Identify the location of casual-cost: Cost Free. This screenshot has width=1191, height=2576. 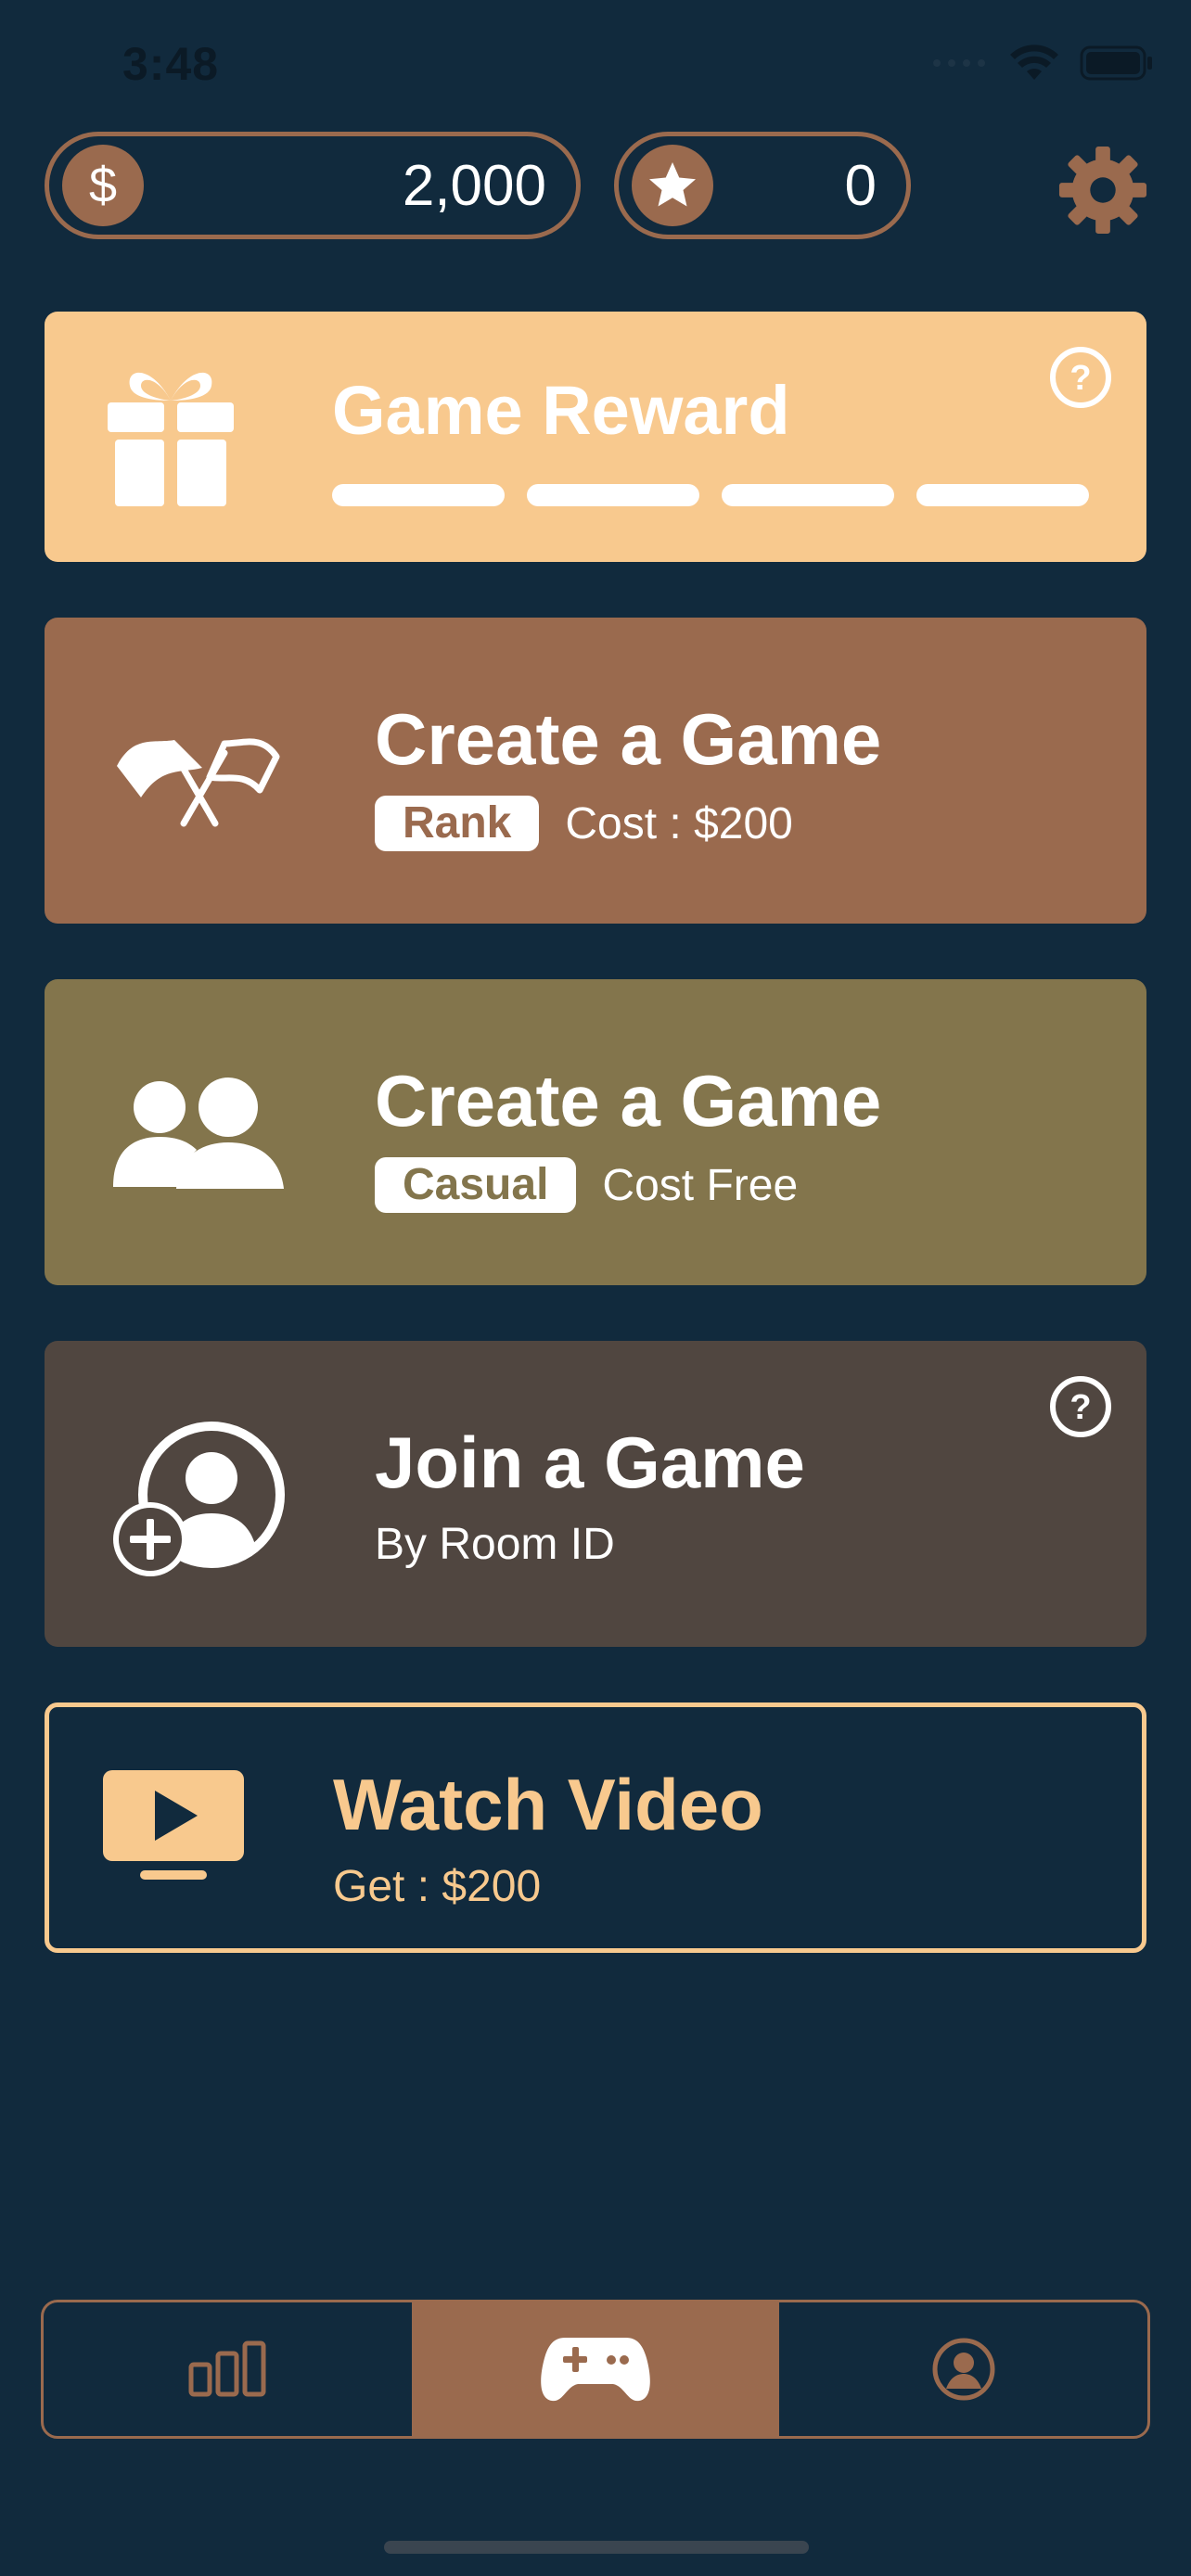
(701, 1185).